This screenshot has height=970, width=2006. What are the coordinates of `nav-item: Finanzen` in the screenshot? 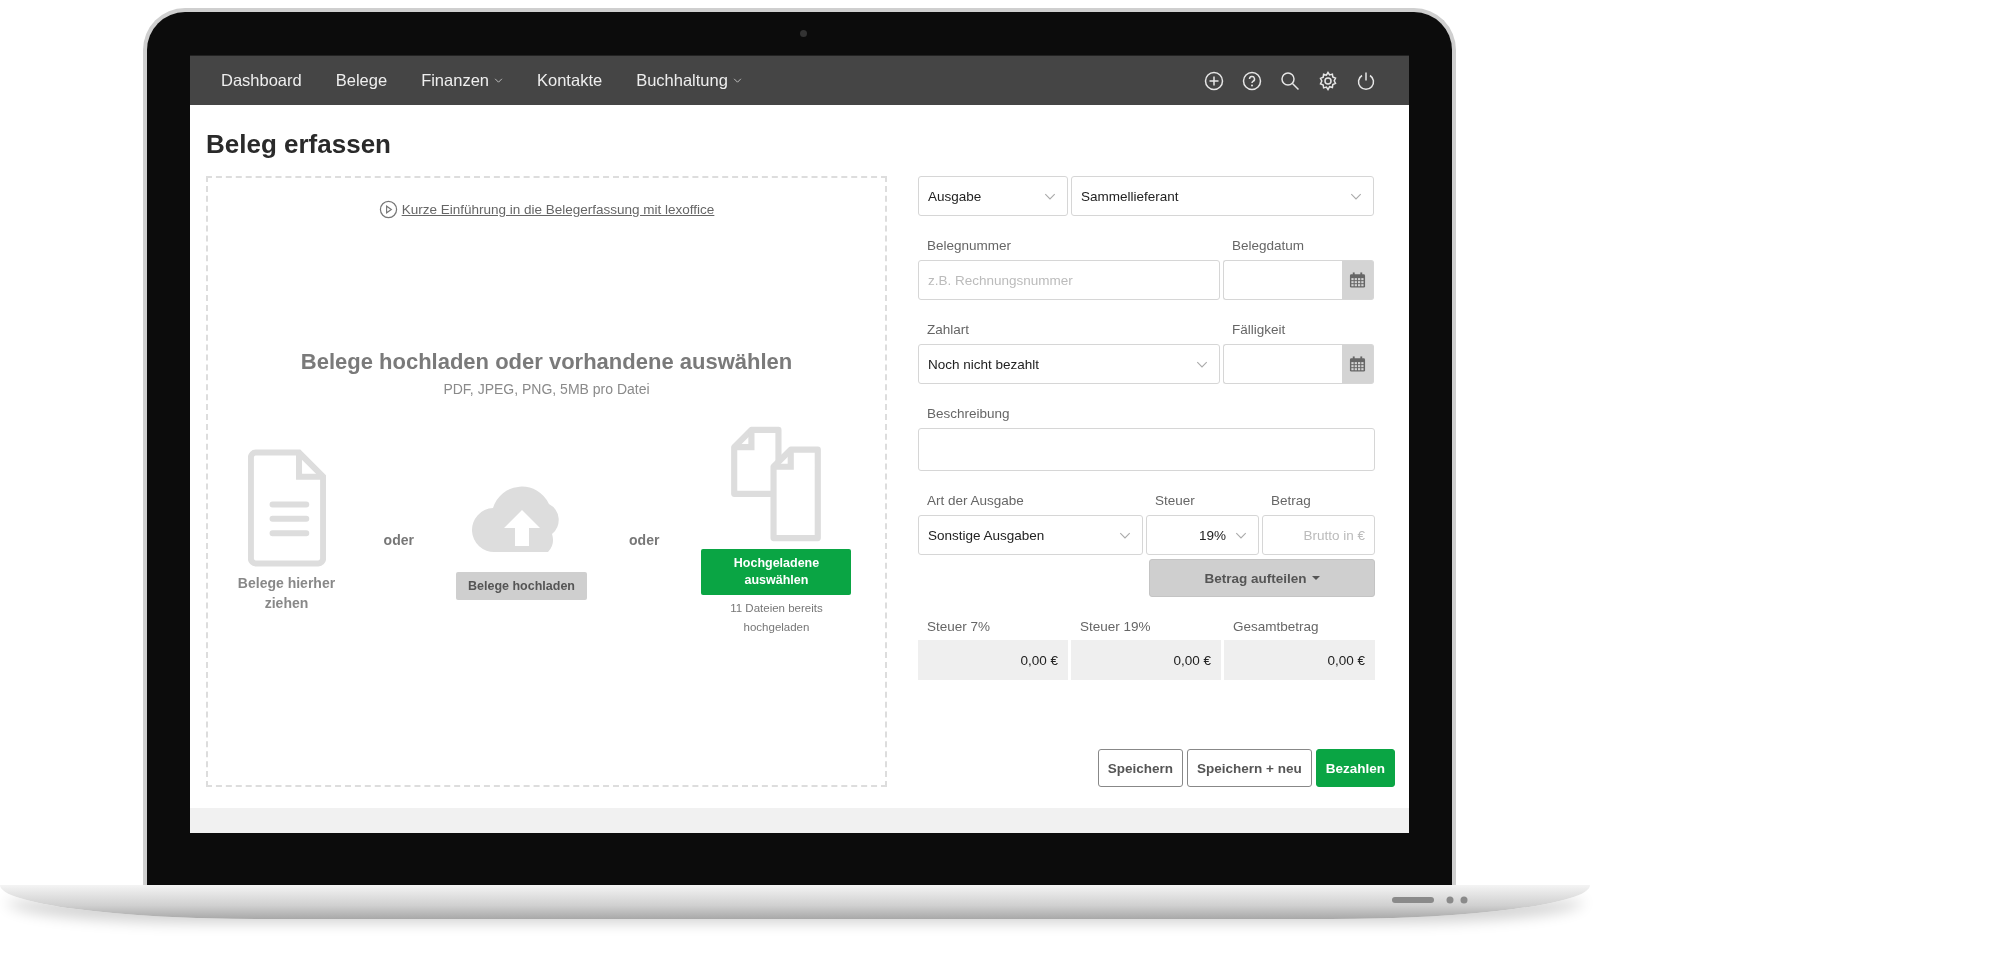 It's located at (462, 80).